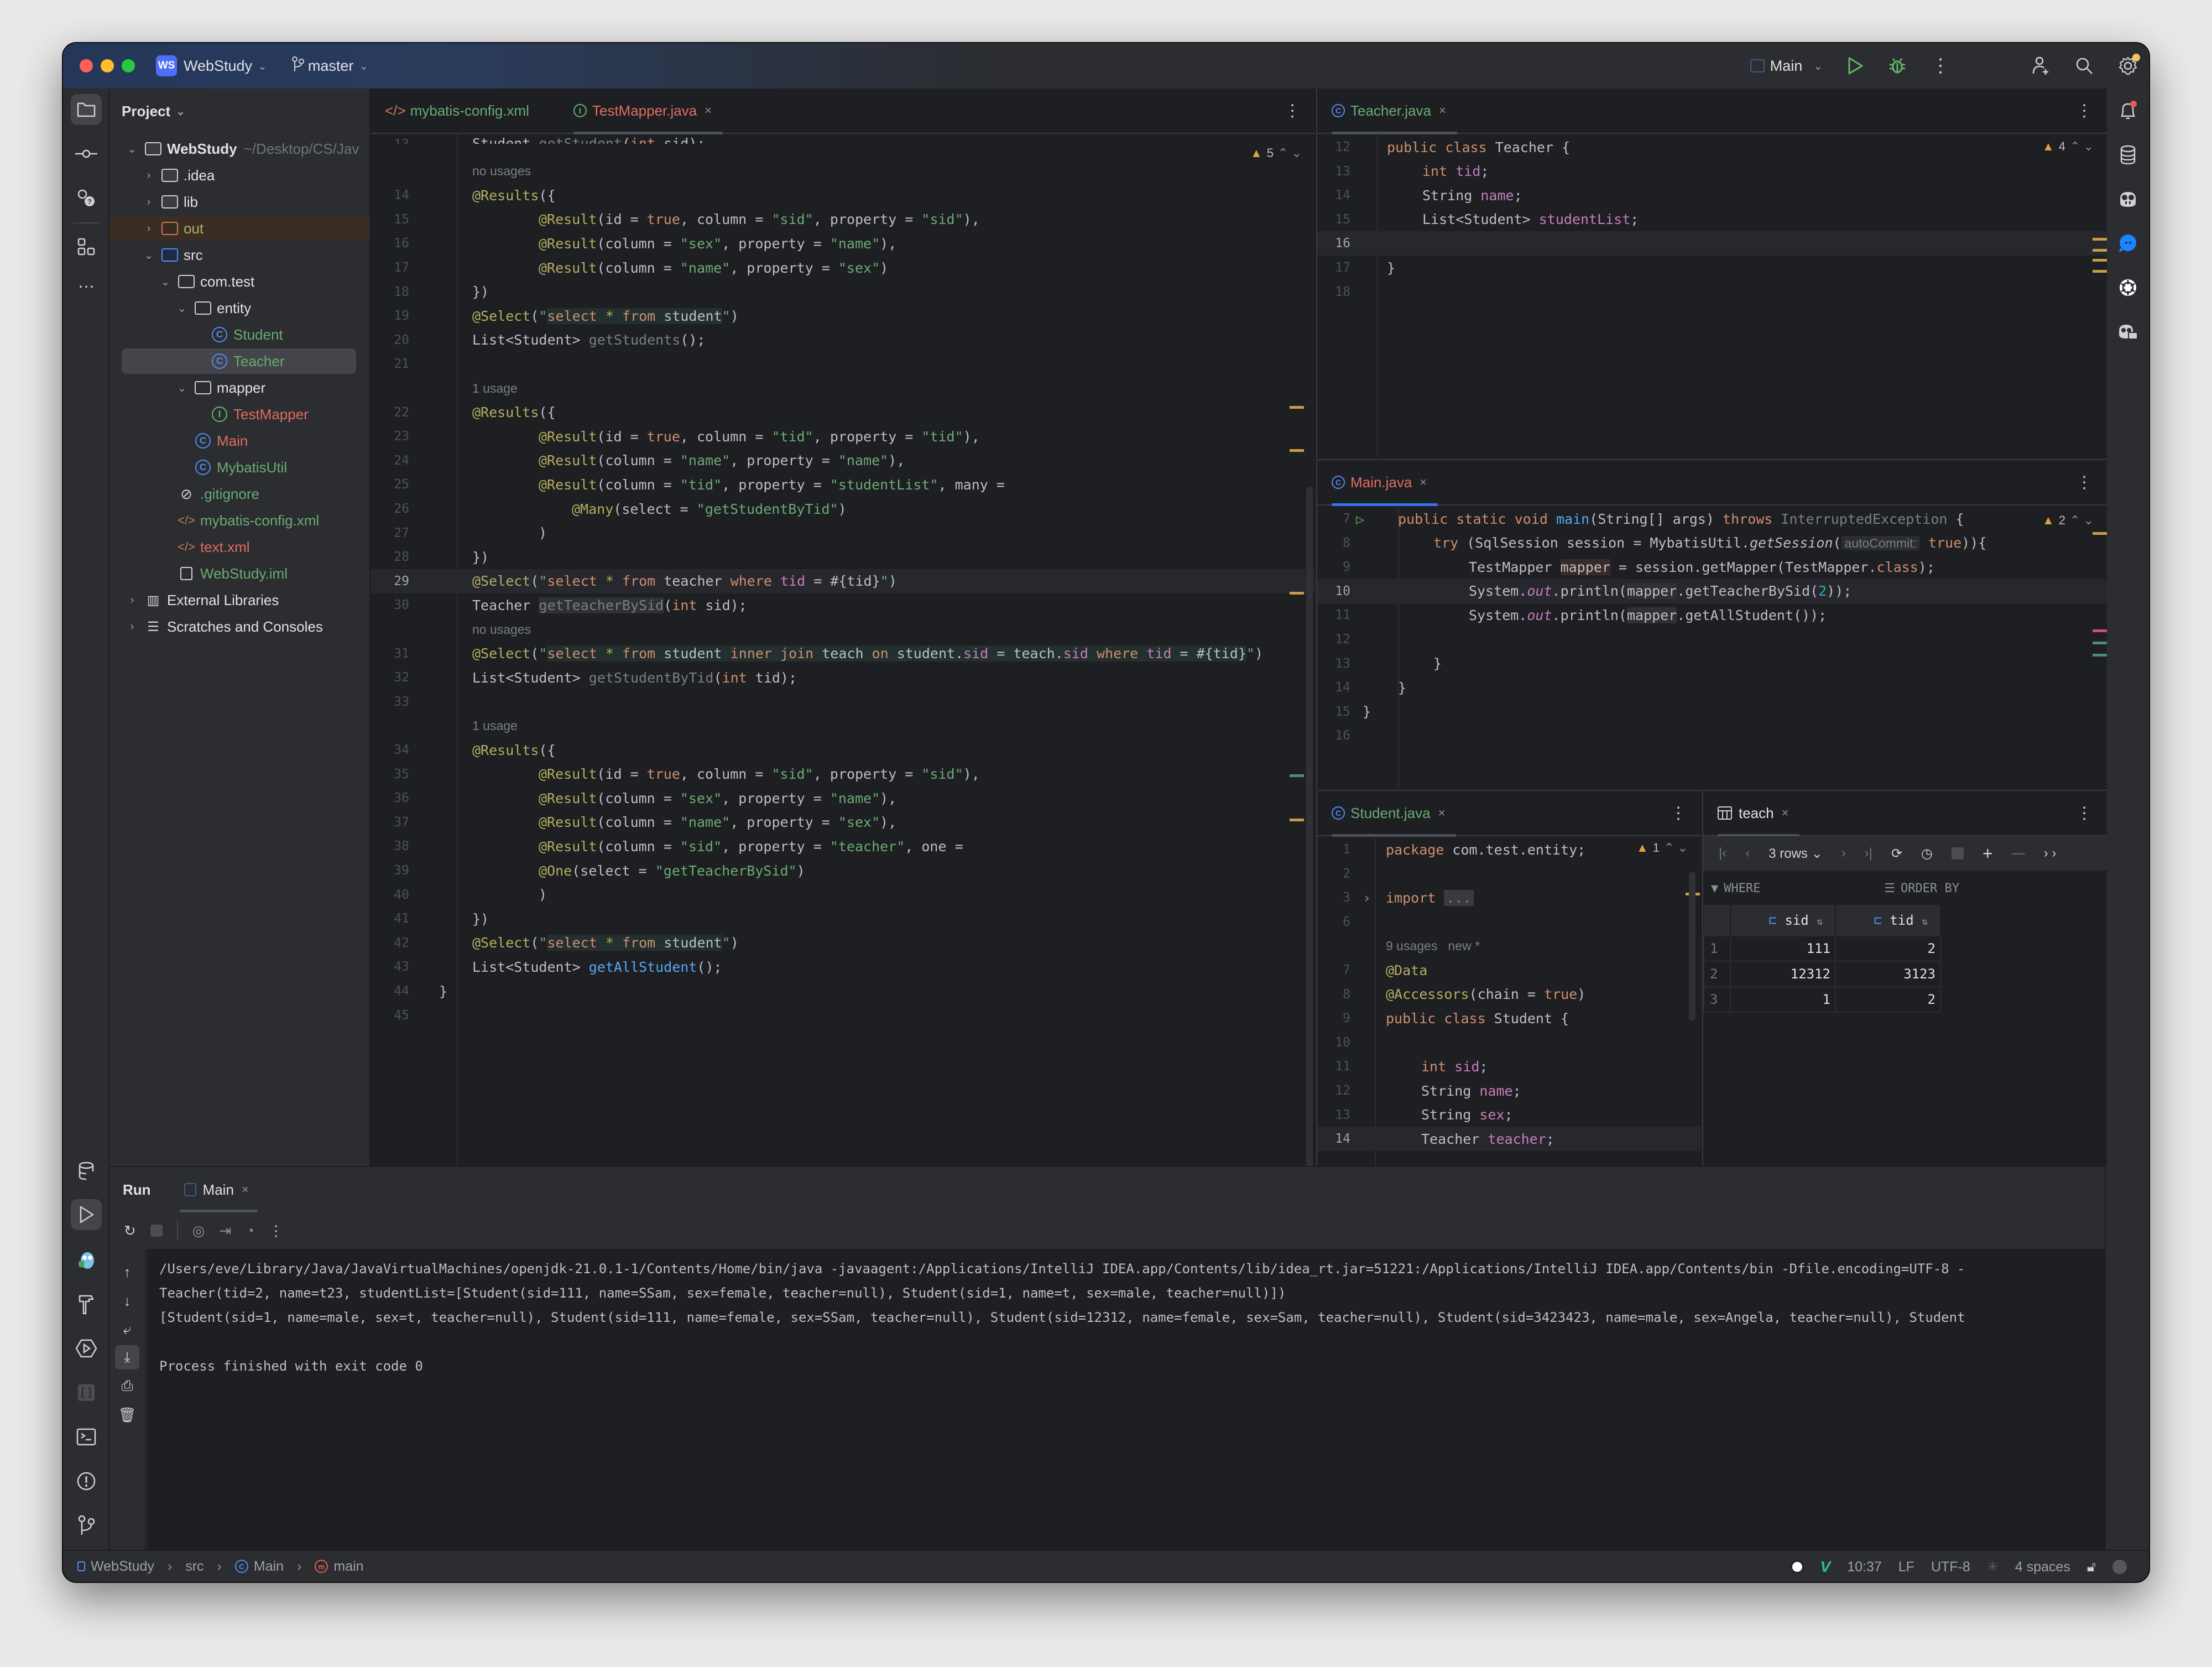 The image size is (2212, 1667). What do you see at coordinates (239, 441) in the screenshot?
I see `tree-item: C Main` at bounding box center [239, 441].